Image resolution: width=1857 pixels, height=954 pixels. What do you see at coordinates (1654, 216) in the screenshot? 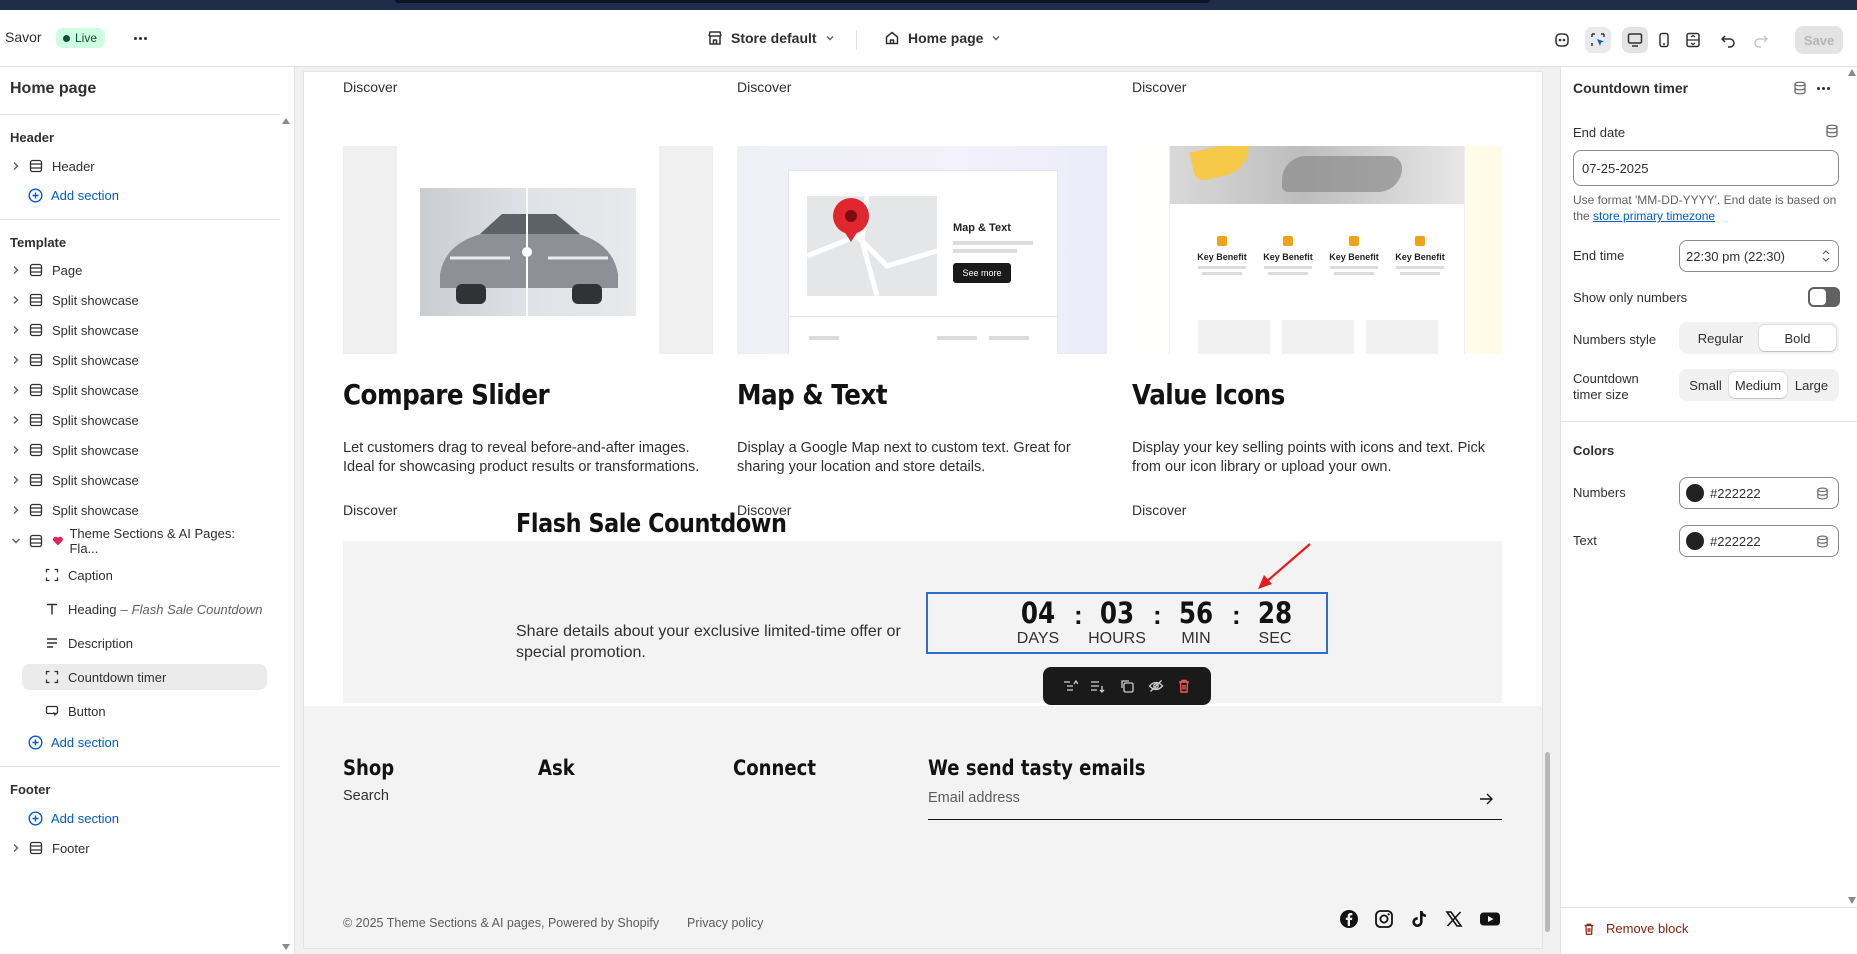
I see `store-timezone-link: store primary timezone` at bounding box center [1654, 216].